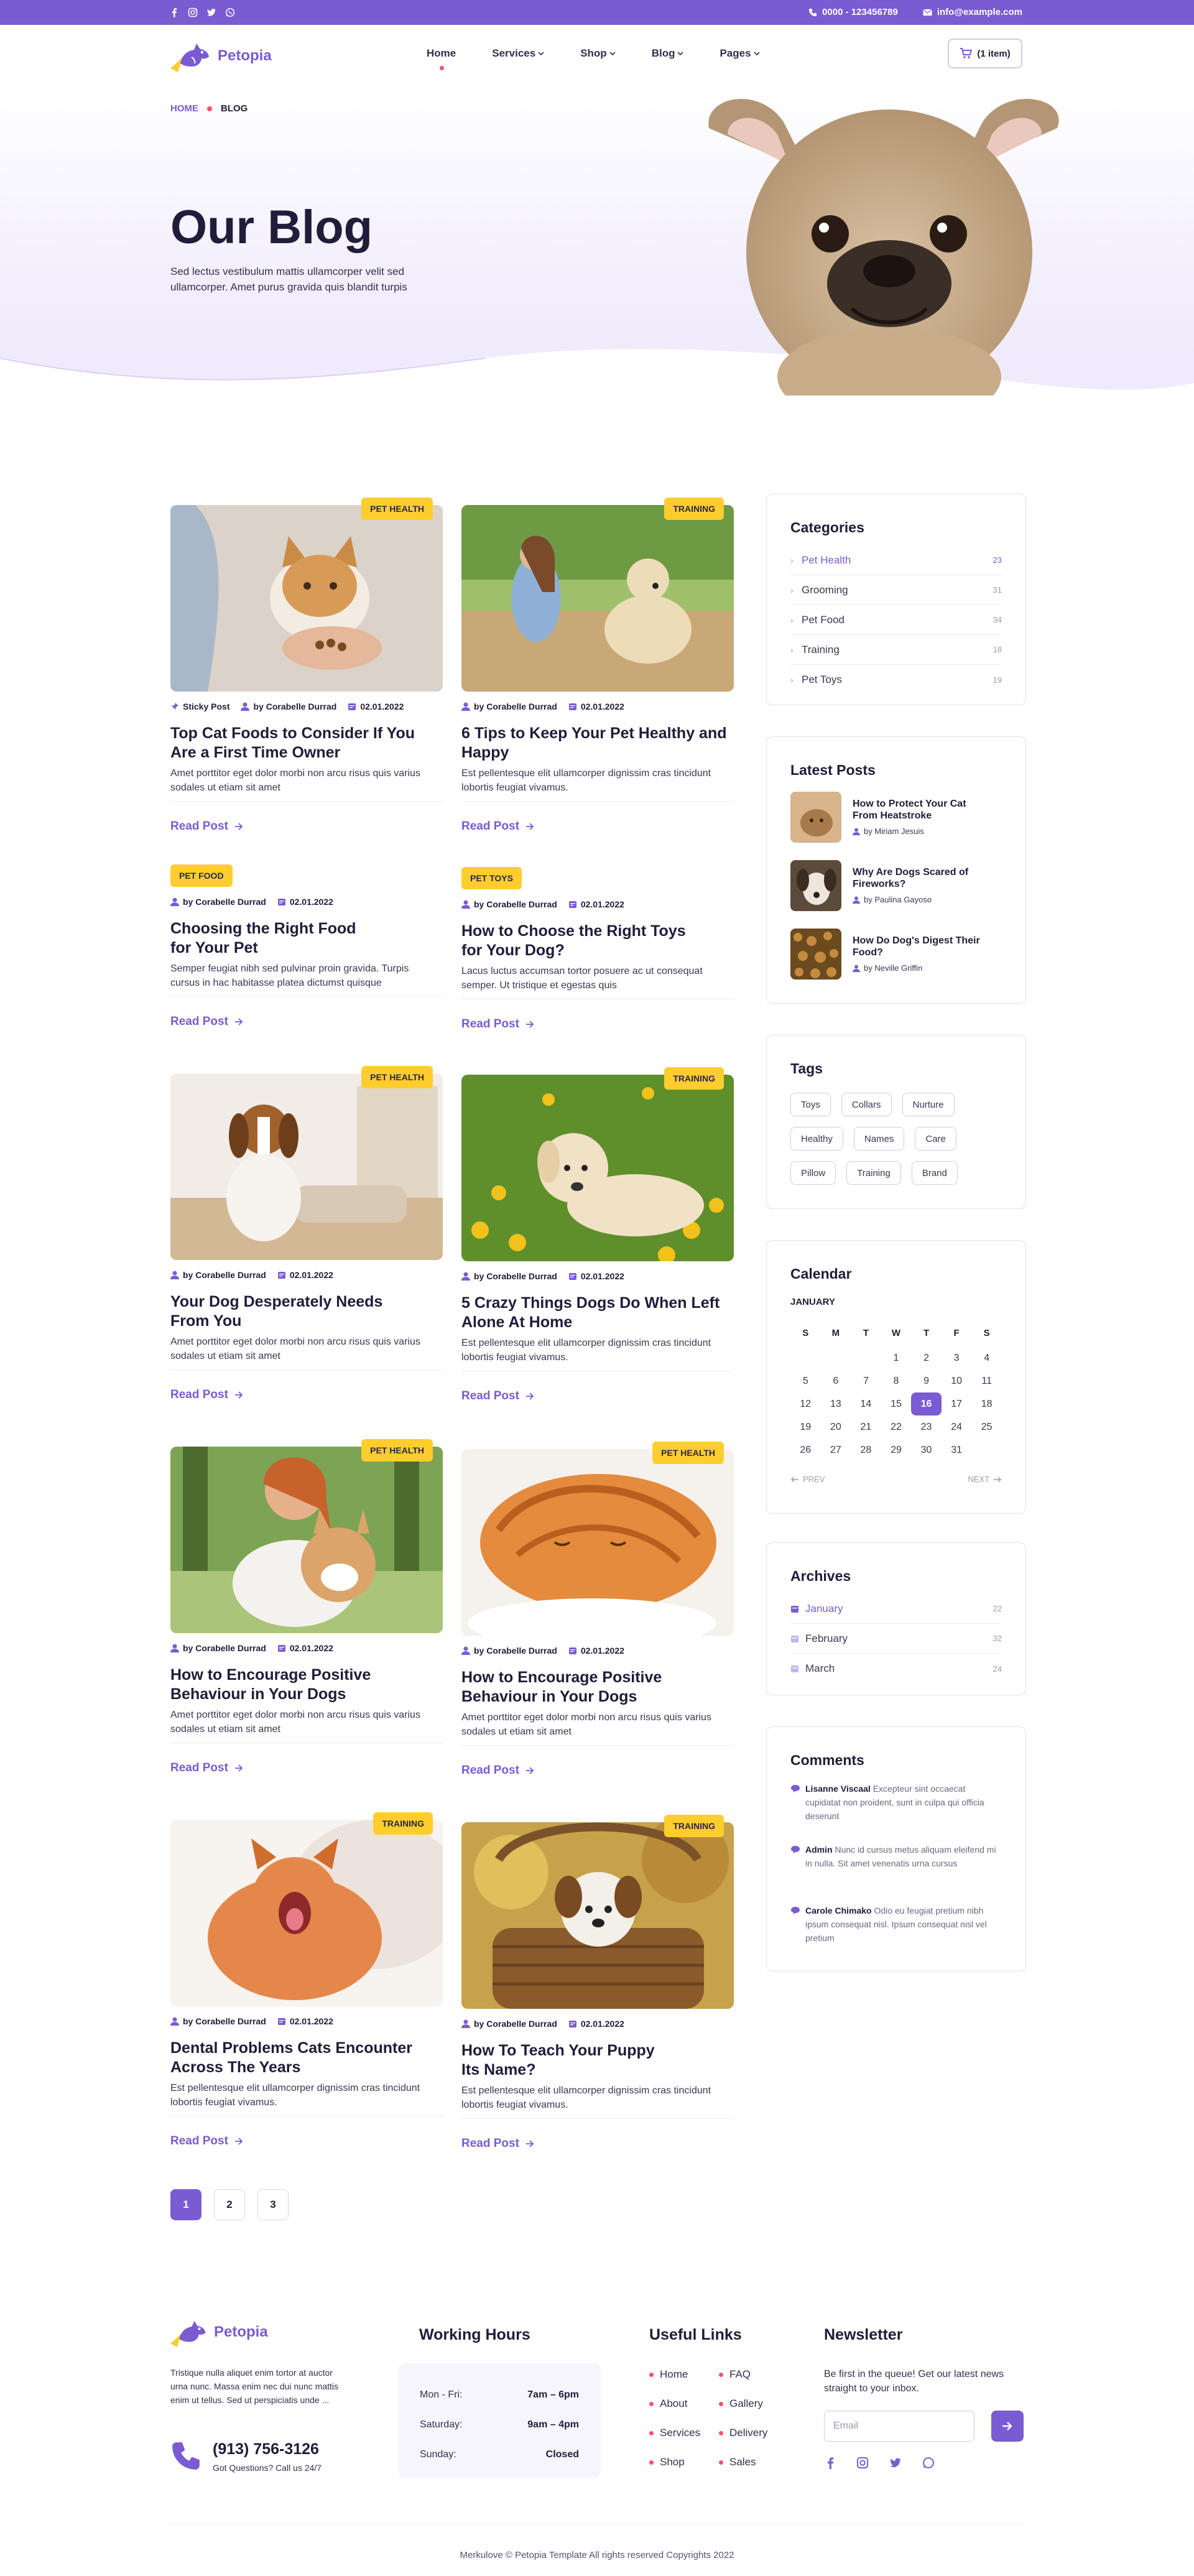  I want to click on newsletter-email-input: Email, so click(899, 2427).